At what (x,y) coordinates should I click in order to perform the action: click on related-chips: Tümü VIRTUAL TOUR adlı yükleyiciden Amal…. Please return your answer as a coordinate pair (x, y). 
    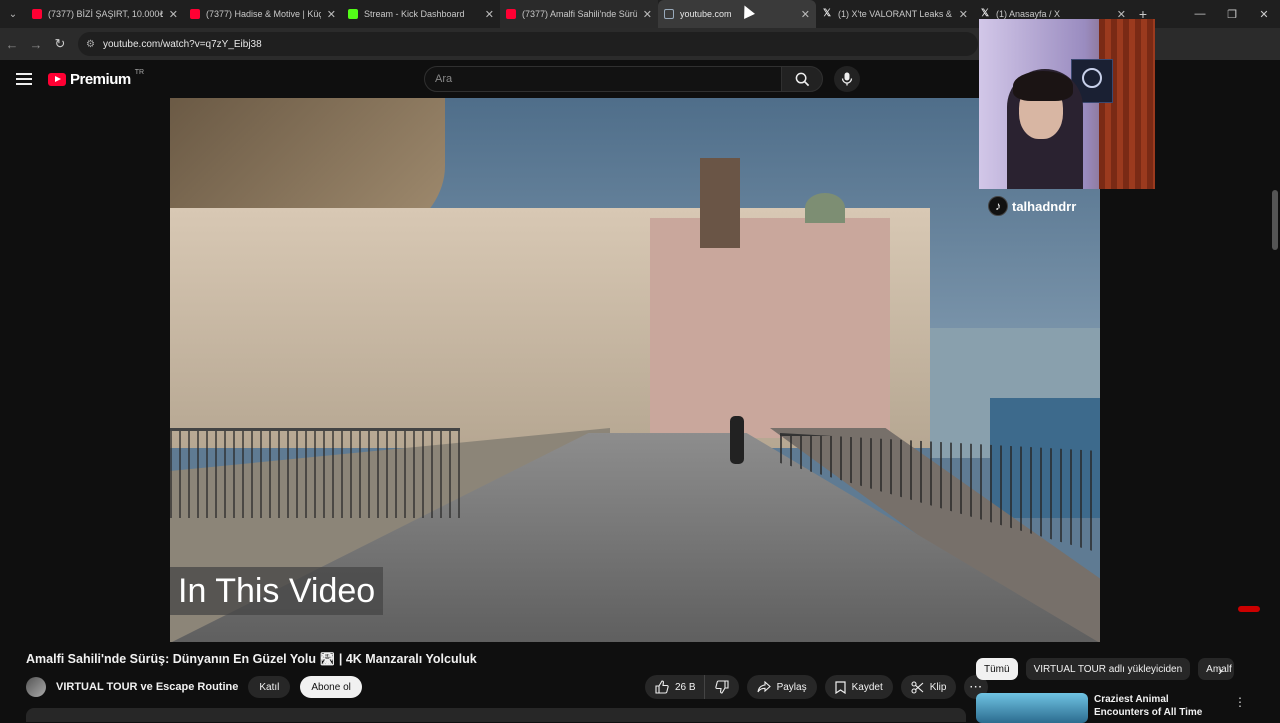
    Looking at the image, I should click on (1105, 669).